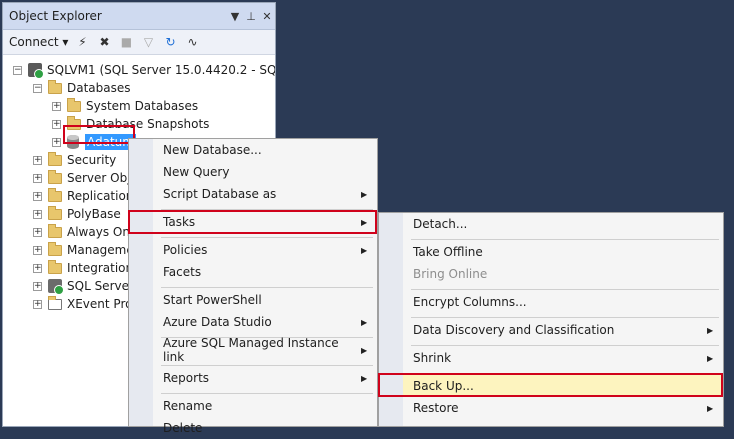 This screenshot has height=439, width=734. Describe the element at coordinates (100, 250) in the screenshot. I see `management-label: Manageme` at that location.